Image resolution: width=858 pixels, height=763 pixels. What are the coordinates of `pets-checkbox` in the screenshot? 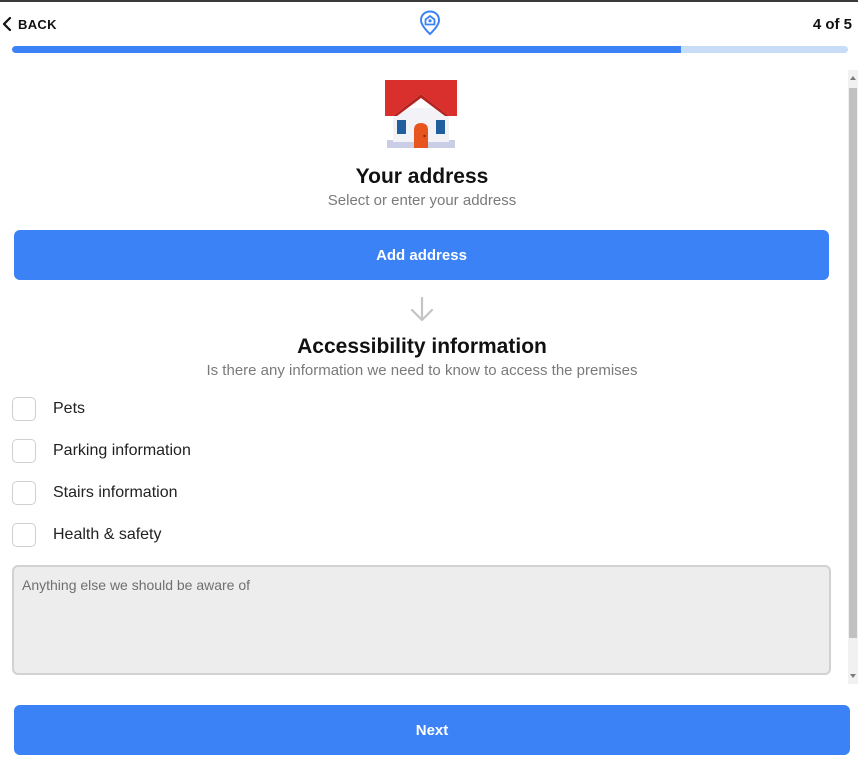 It's located at (24, 409).